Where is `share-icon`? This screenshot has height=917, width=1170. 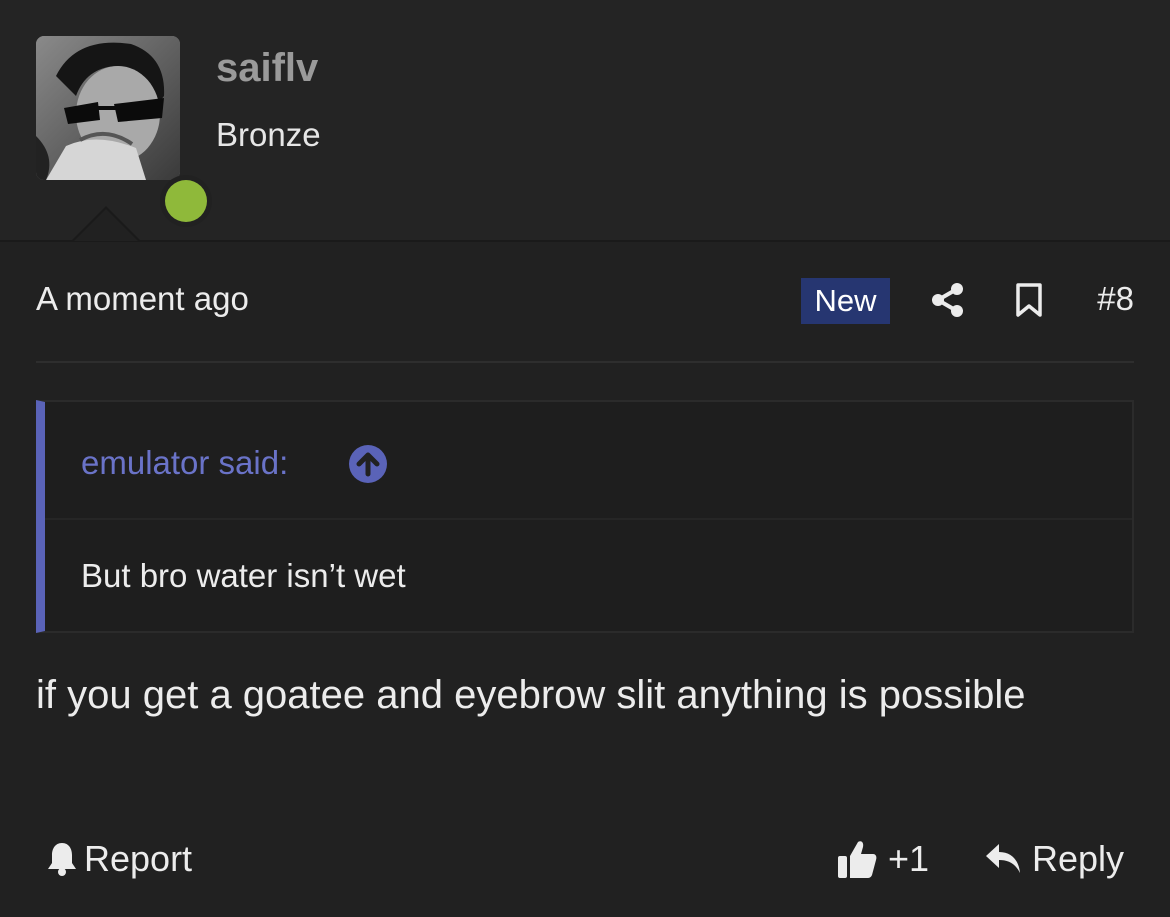 share-icon is located at coordinates (948, 300).